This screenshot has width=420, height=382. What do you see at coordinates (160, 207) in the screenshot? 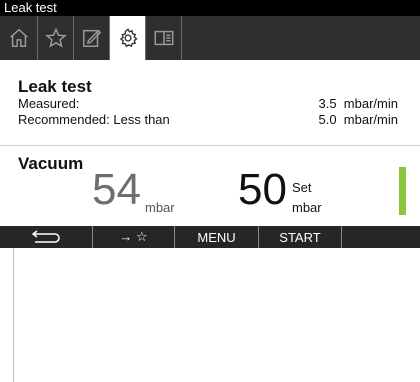
I see `vacuum-measured-unit: mbar` at bounding box center [160, 207].